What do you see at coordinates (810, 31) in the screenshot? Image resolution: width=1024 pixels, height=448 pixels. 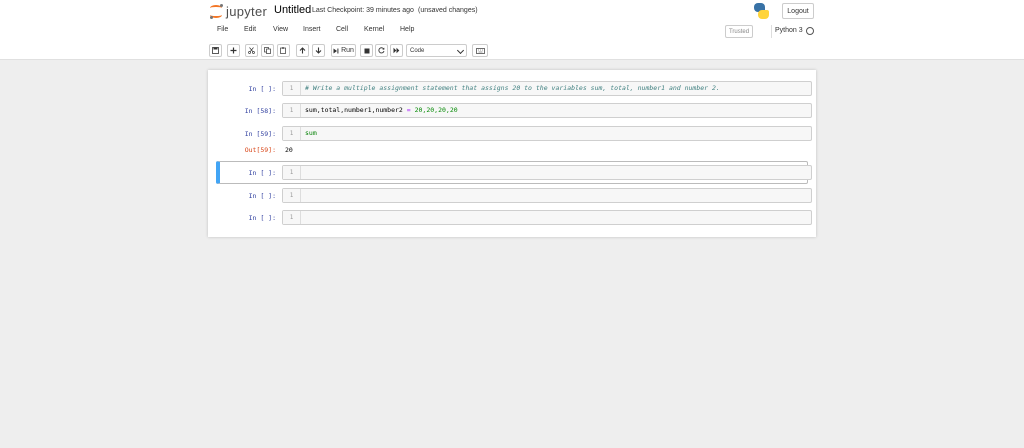 I see `kernel-status-icon` at bounding box center [810, 31].